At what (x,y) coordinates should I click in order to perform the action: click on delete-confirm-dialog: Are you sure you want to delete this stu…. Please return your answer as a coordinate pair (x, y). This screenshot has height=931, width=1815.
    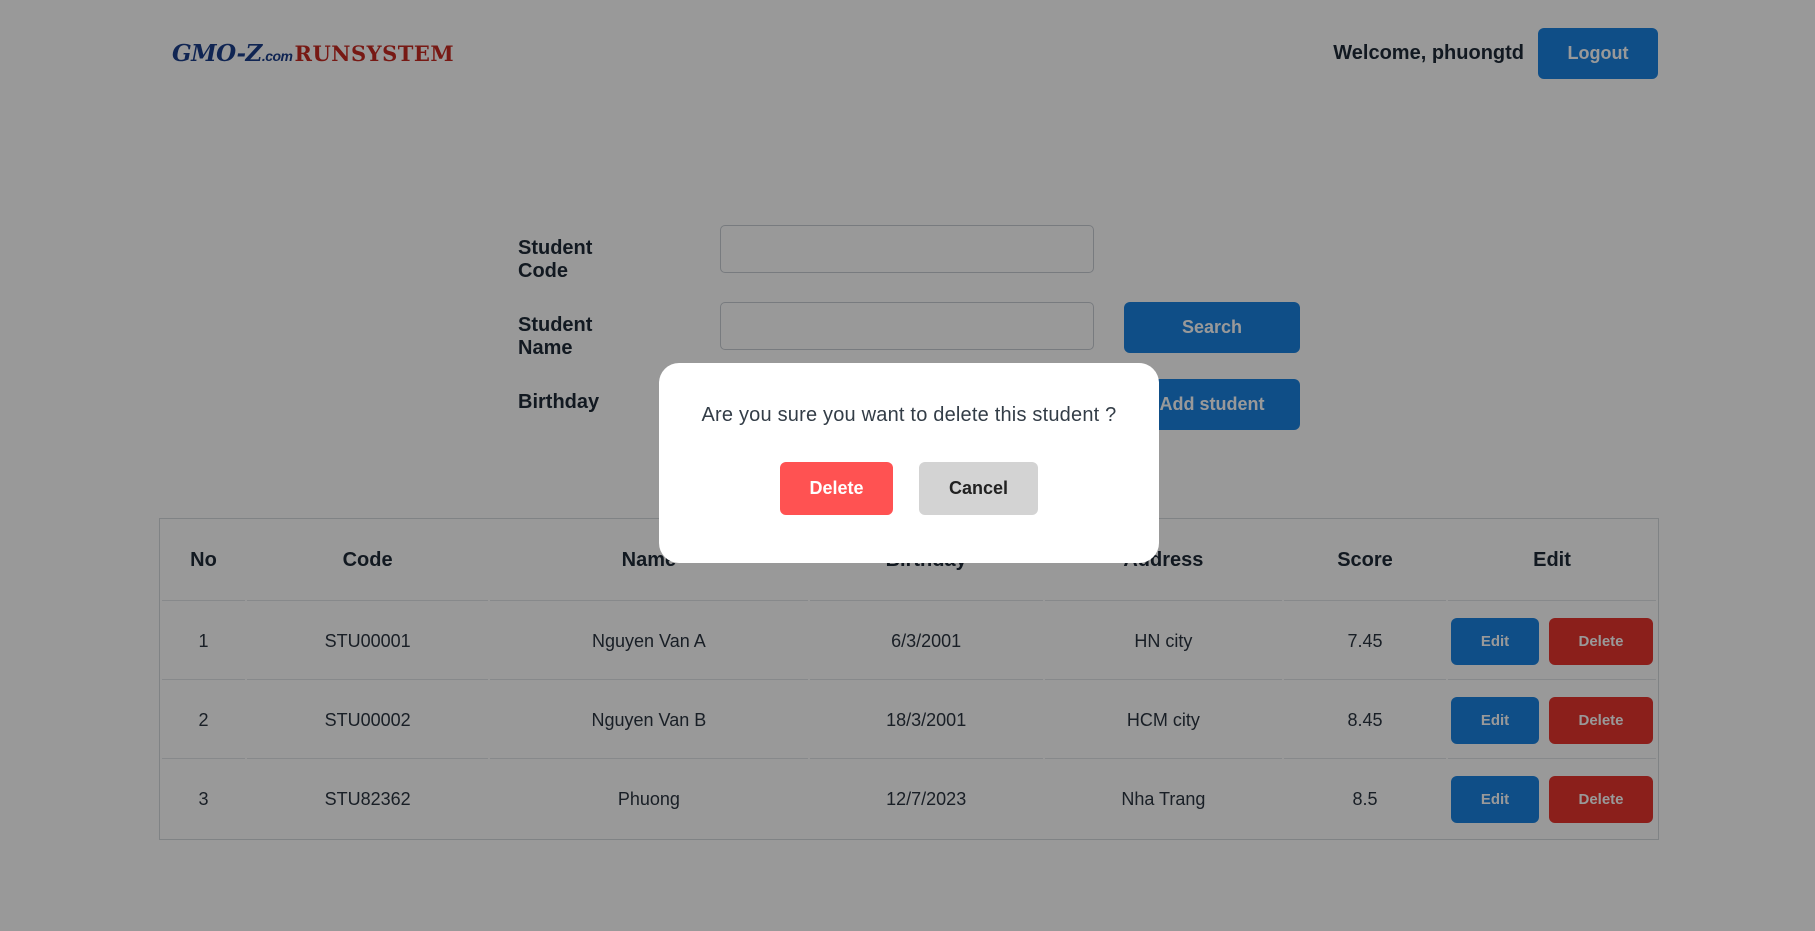
    Looking at the image, I should click on (909, 463).